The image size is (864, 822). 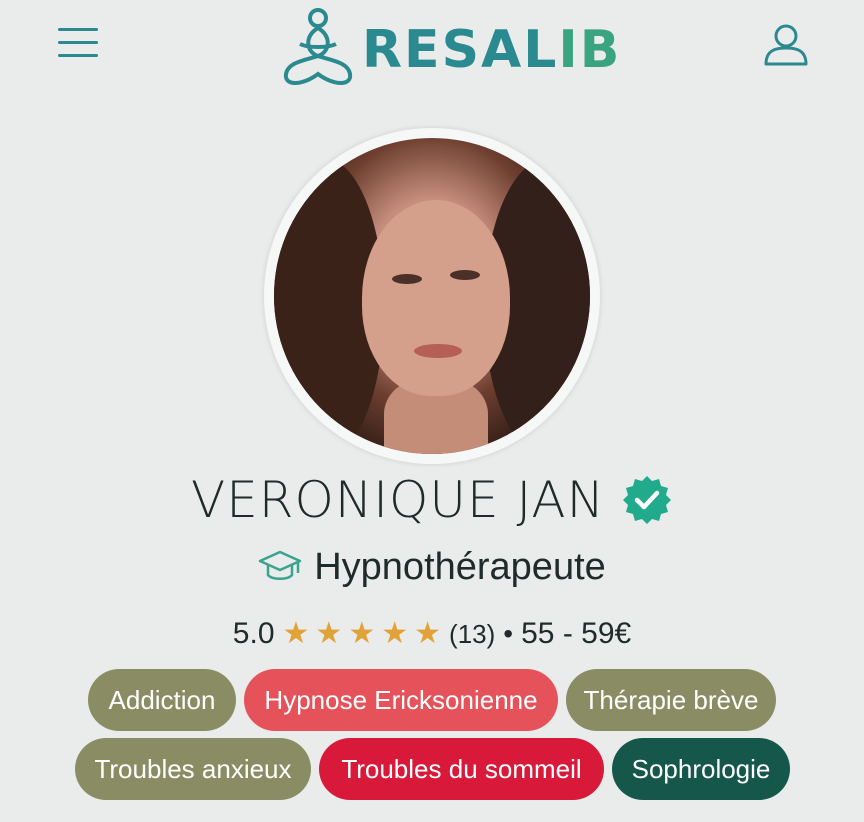 I want to click on graduation-cap-icon, so click(x=280, y=565).